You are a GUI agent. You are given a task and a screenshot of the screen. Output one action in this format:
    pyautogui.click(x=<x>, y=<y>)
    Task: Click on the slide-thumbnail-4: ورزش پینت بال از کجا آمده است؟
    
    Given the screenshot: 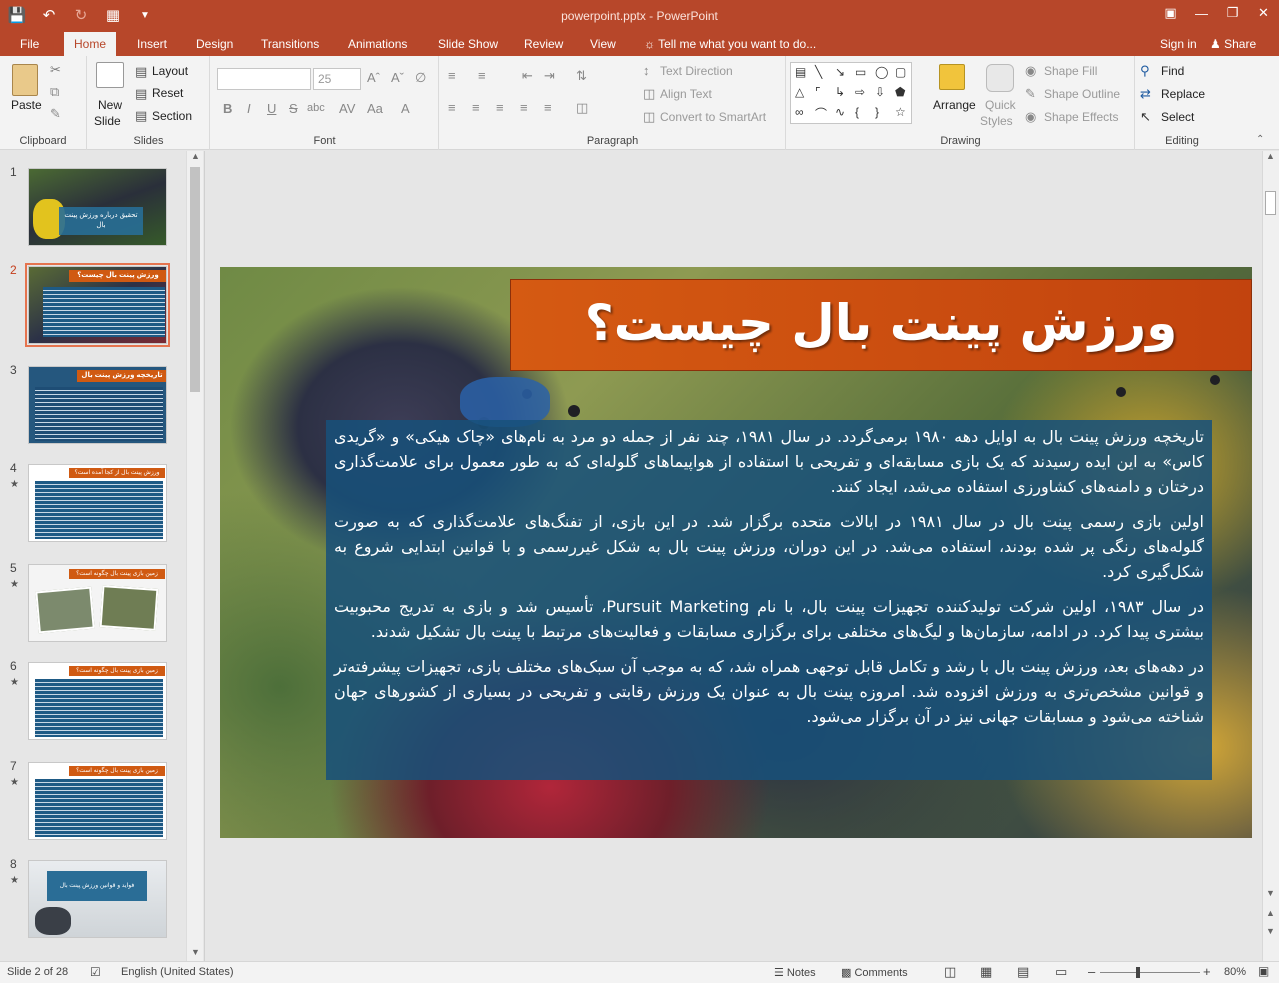 What is the action you would take?
    pyautogui.click(x=97, y=503)
    